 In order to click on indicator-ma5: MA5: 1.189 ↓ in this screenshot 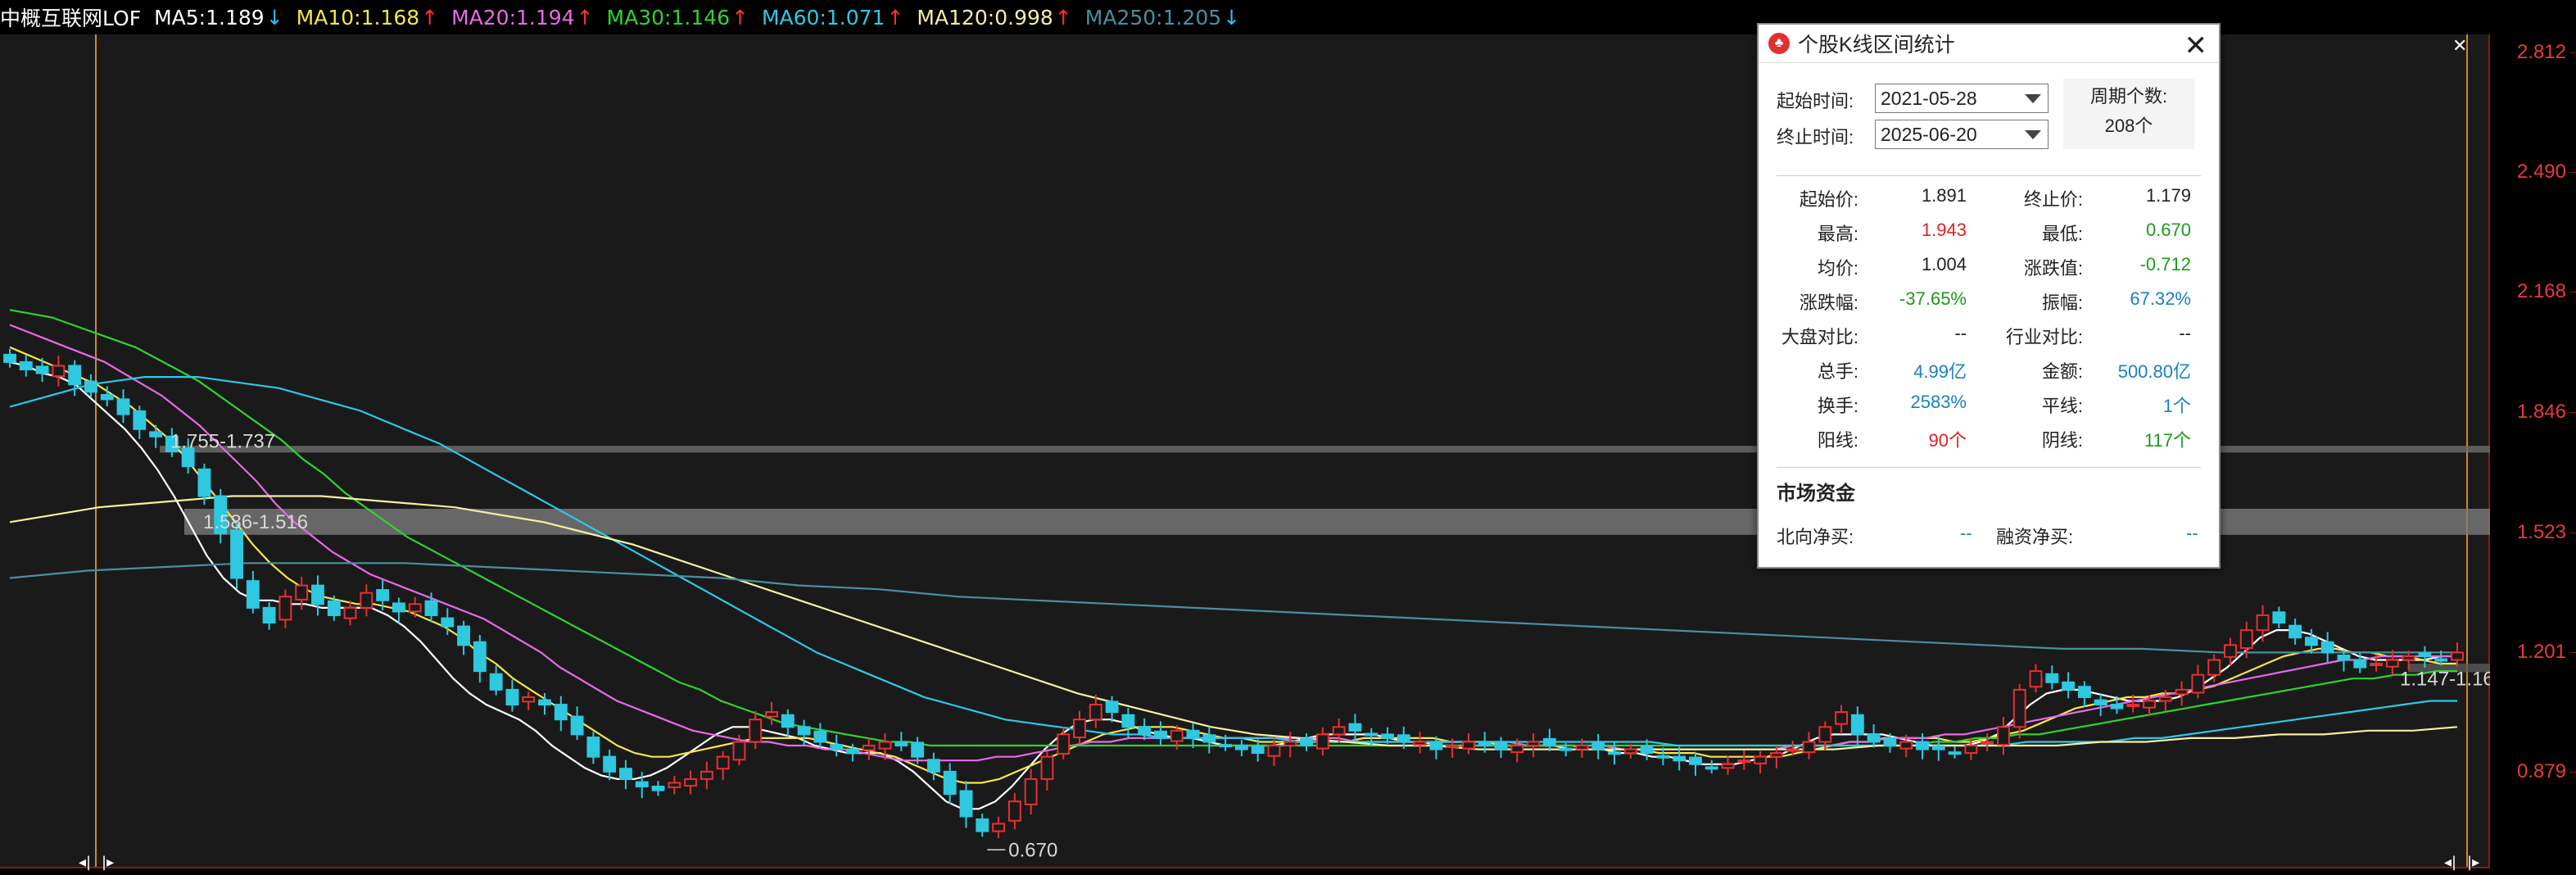, I will do `click(218, 17)`.